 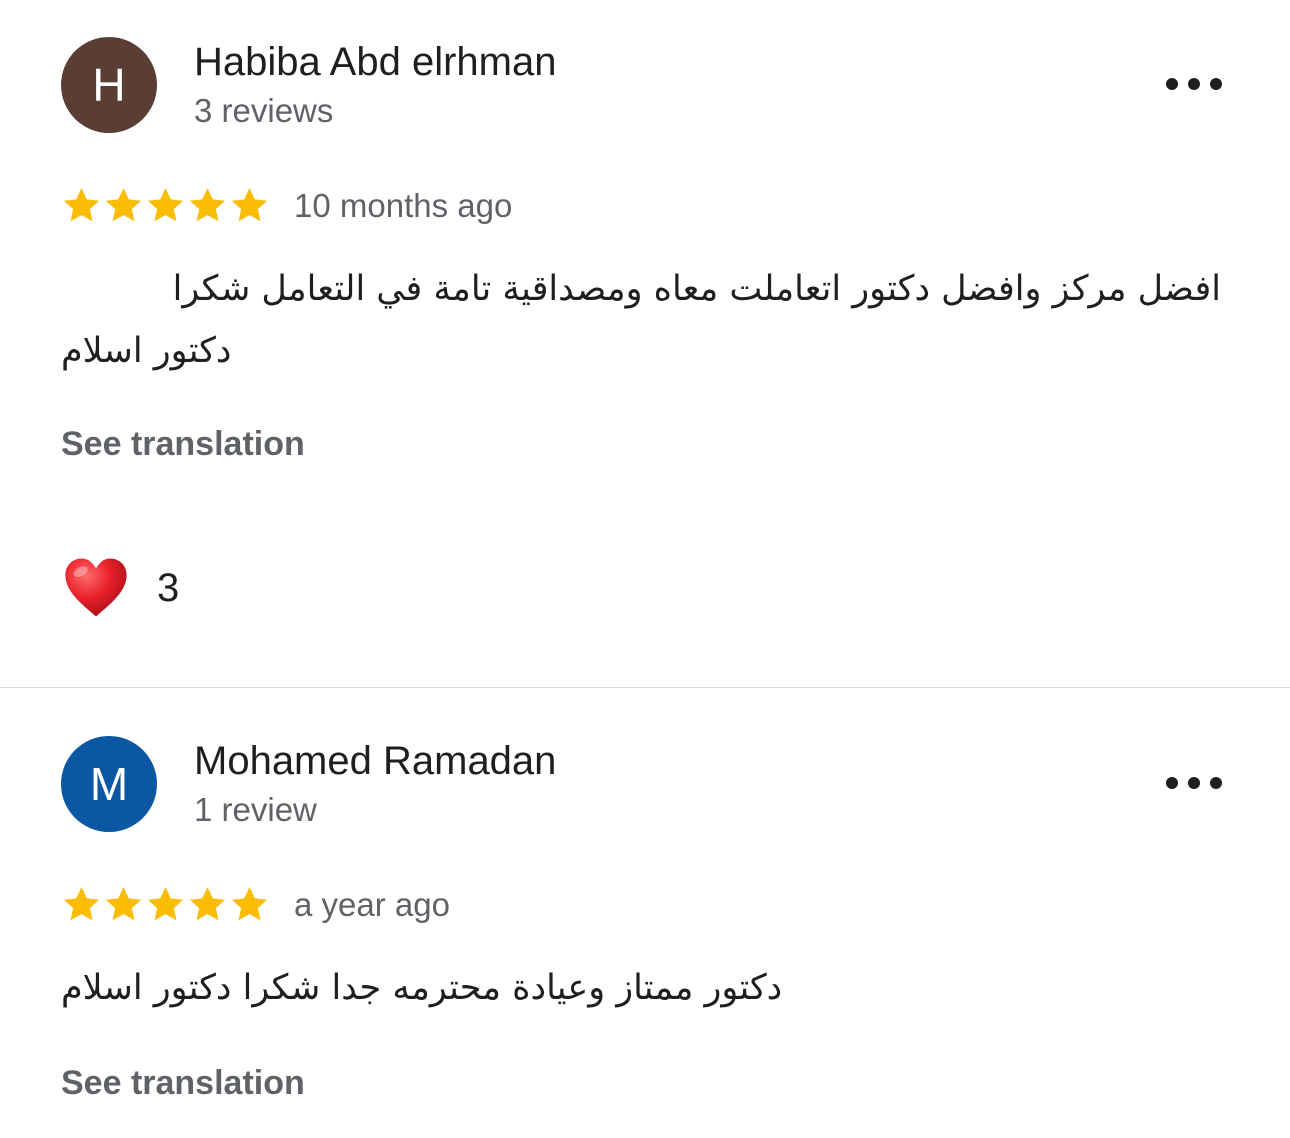 I want to click on reaction-button: 3, so click(x=120, y=588).